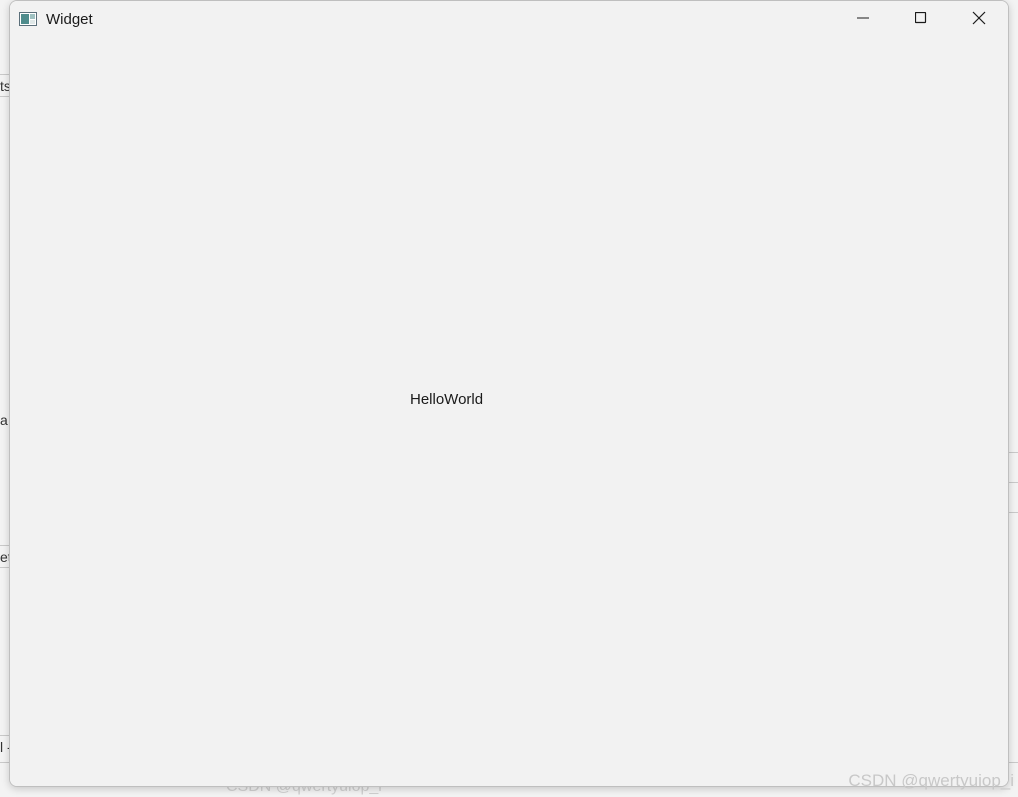 The width and height of the screenshot is (1018, 797). What do you see at coordinates (509, 20) in the screenshot?
I see `title-bar: Widget` at bounding box center [509, 20].